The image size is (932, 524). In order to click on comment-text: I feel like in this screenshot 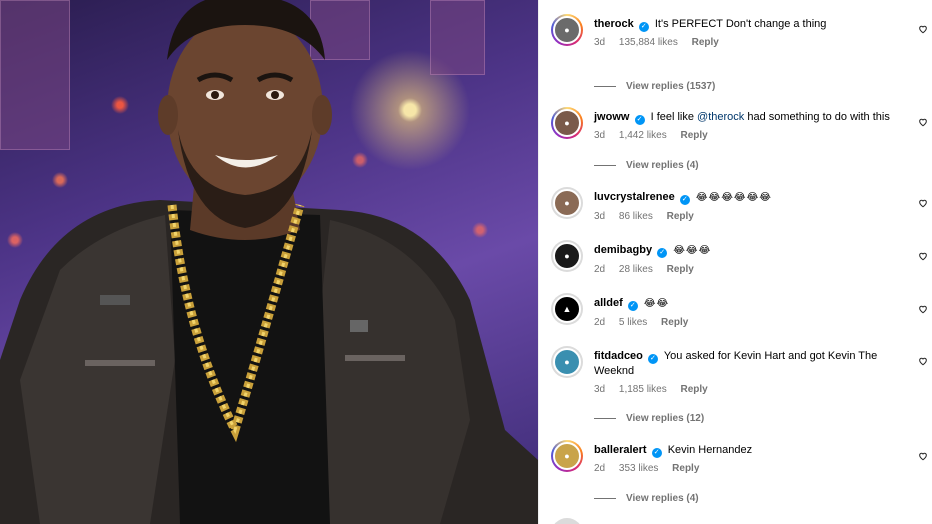, I will do `click(674, 117)`.